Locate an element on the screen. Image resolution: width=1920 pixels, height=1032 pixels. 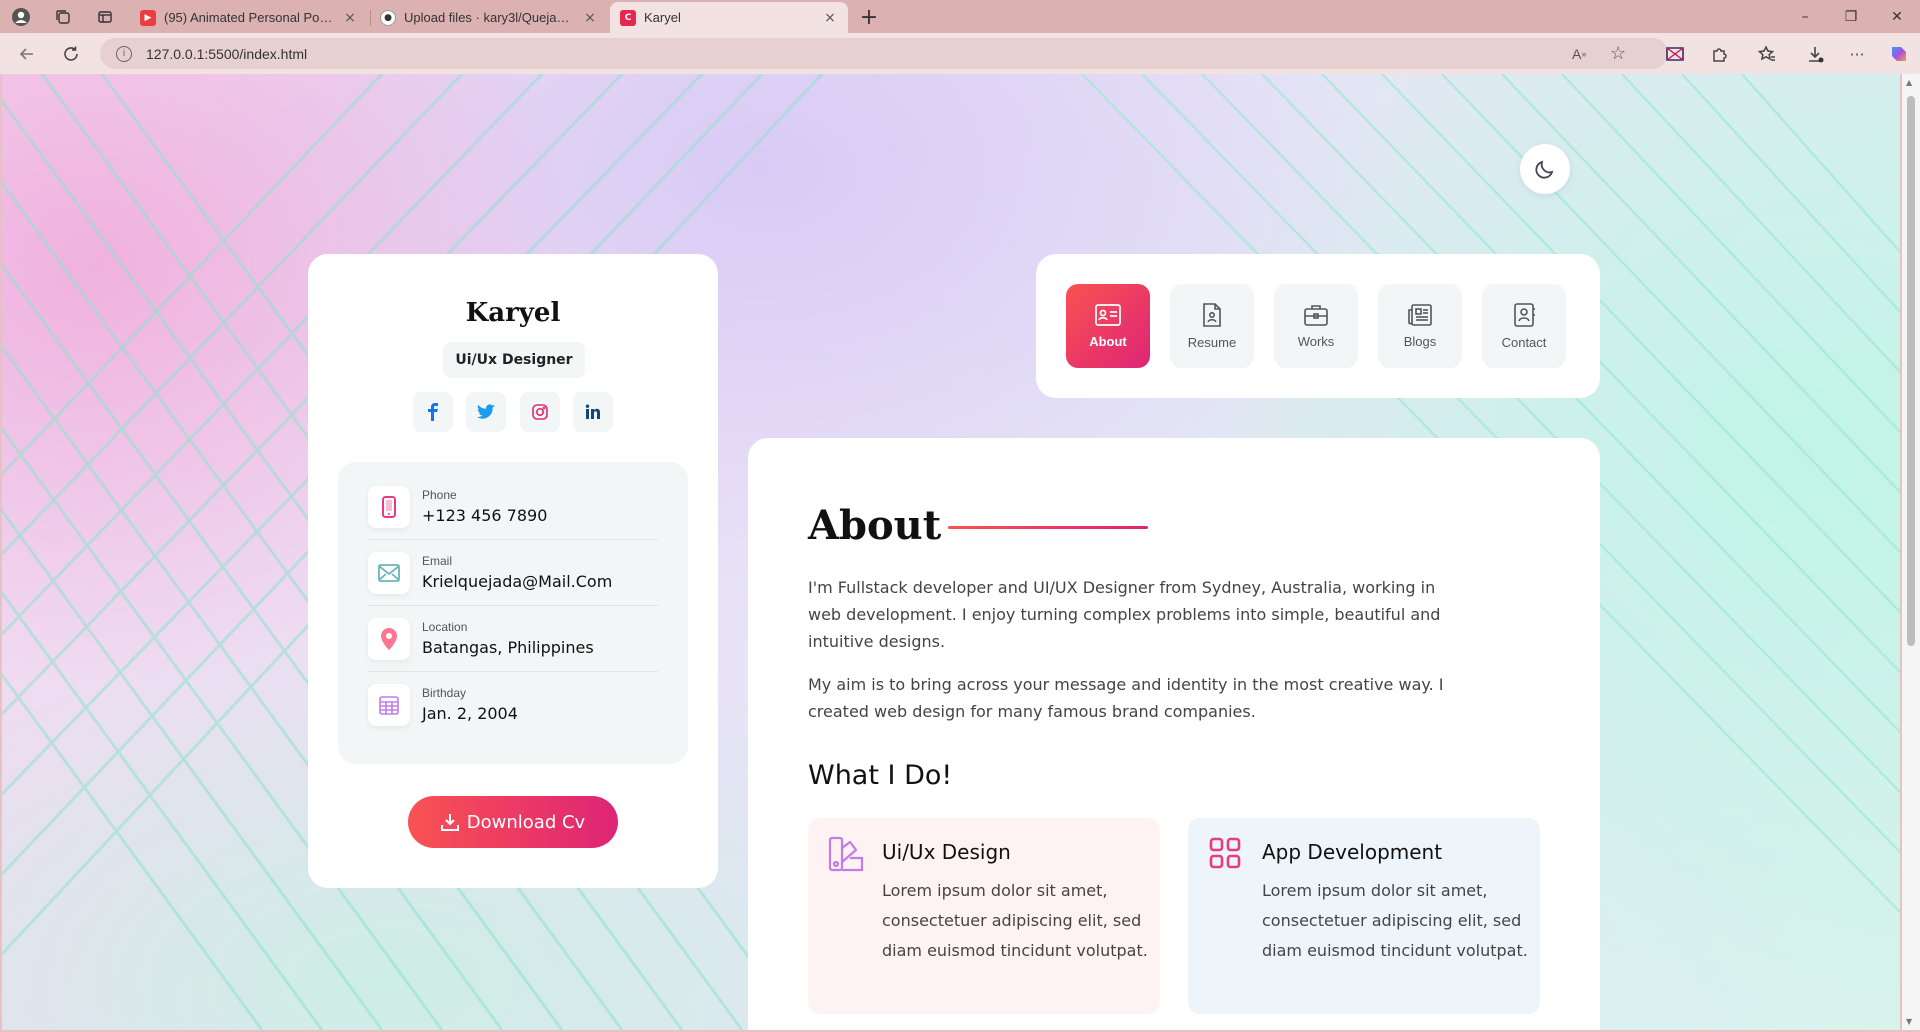
file-icon is located at coordinates (1212, 314).